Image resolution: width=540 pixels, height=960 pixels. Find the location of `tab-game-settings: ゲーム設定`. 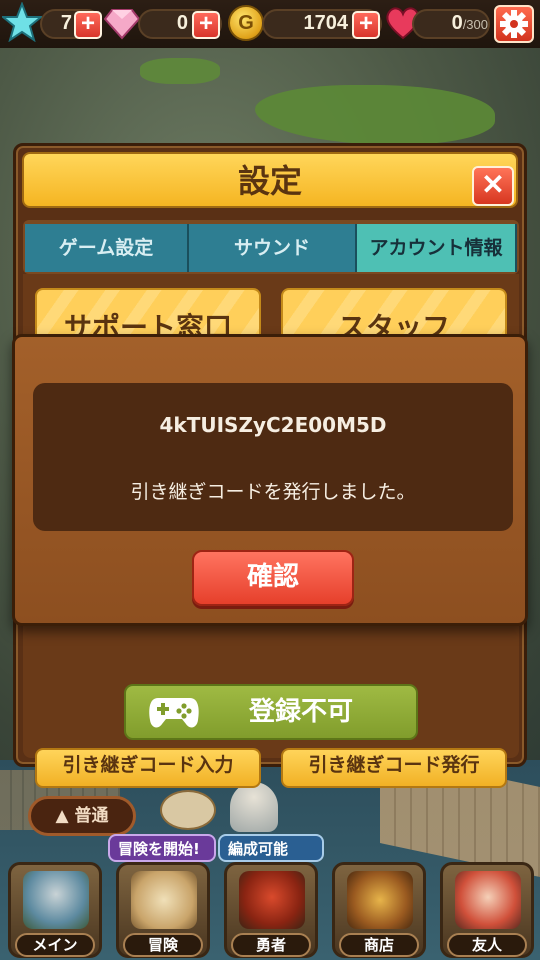

tab-game-settings: ゲーム設定 is located at coordinates (107, 248).